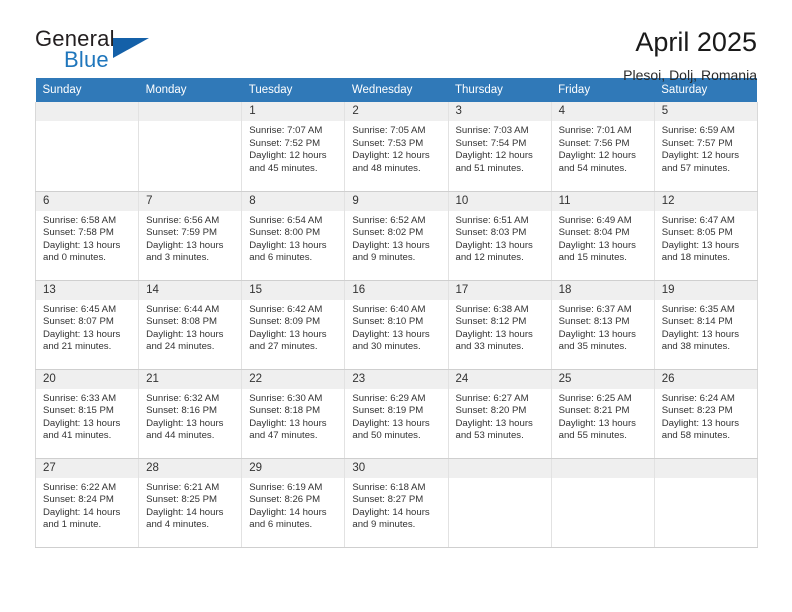 Image resolution: width=792 pixels, height=612 pixels. What do you see at coordinates (696, 168) in the screenshot?
I see `day-detail-line: and 57 minutes.` at bounding box center [696, 168].